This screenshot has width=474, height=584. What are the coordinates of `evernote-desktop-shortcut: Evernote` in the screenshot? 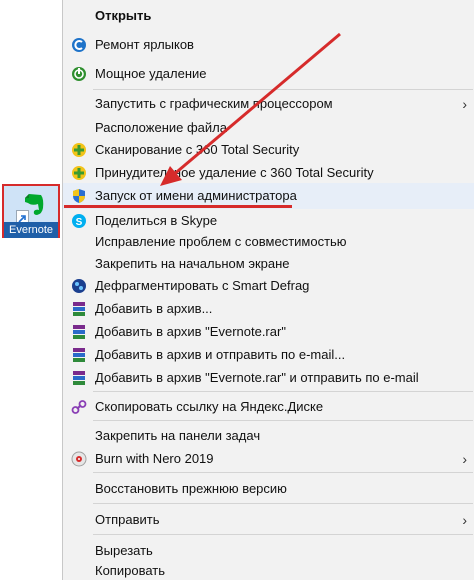 It's located at (31, 211).